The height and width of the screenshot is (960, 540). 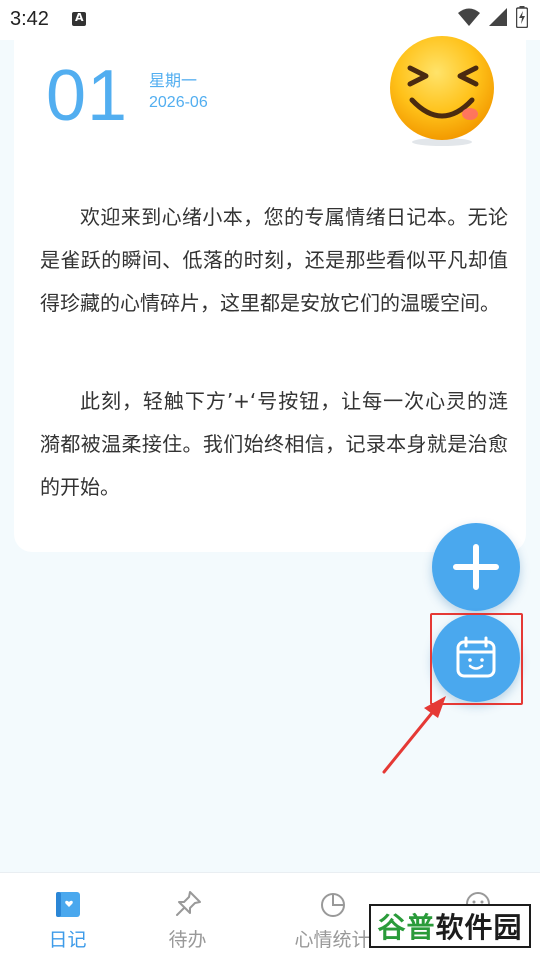 I want to click on nav-item-diary: 日记, so click(x=67, y=916).